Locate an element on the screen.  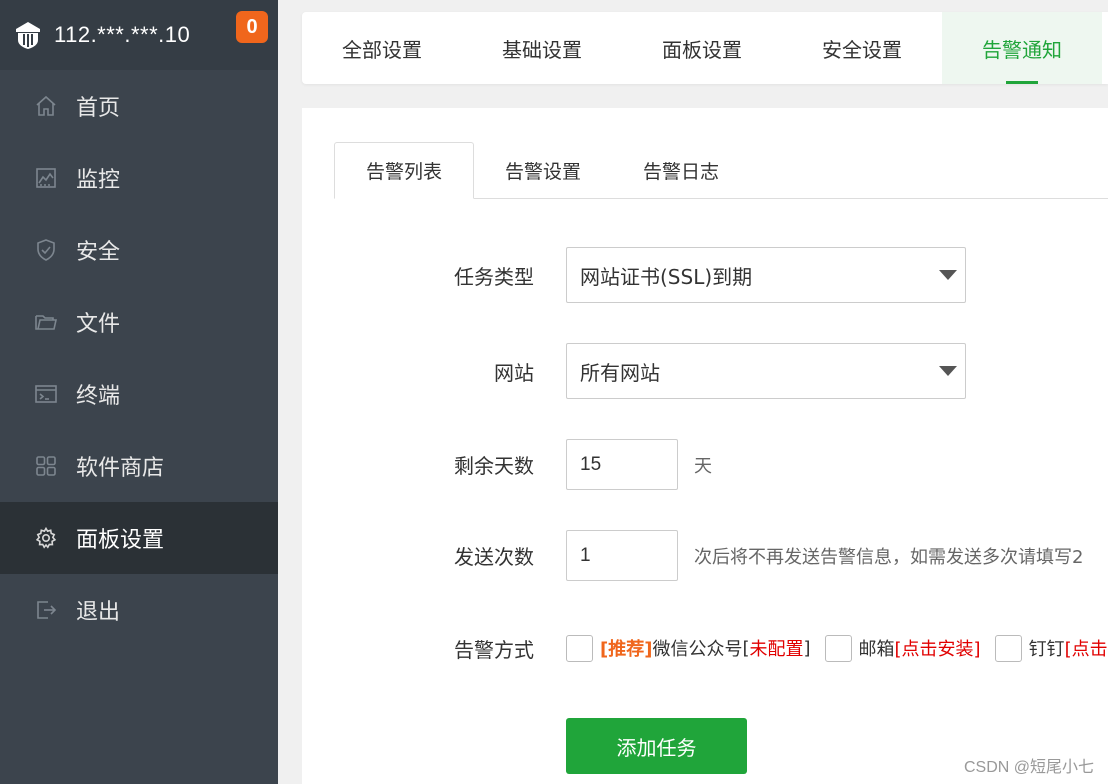
alert-method-row: 告警方式 [推荐] 微信公众号 [ 未配置 ] 邮箱 [点击安装] 钉钉 [点击 is located at coordinates (705, 648).